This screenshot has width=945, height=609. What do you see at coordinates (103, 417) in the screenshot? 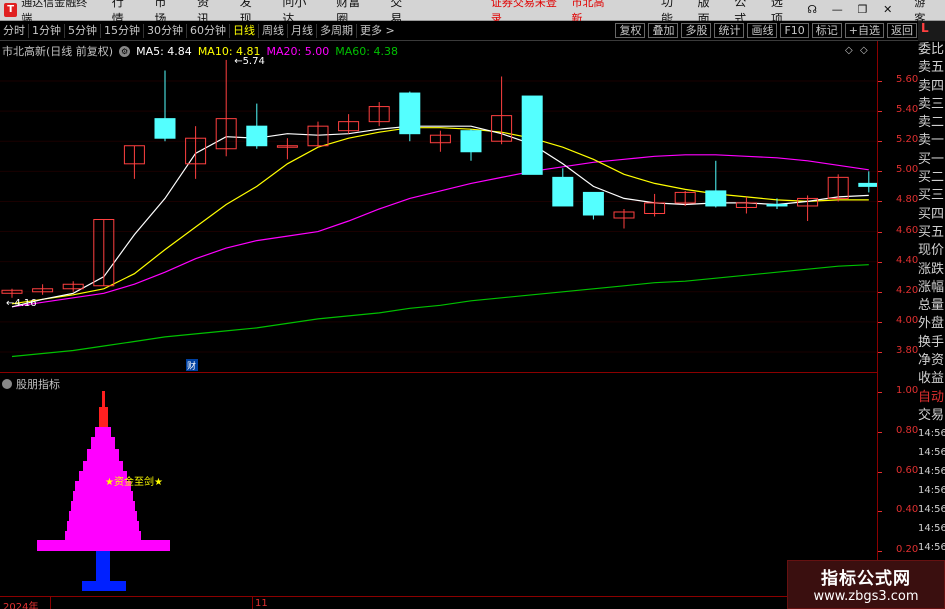
I see `signal-top-block` at bounding box center [103, 417].